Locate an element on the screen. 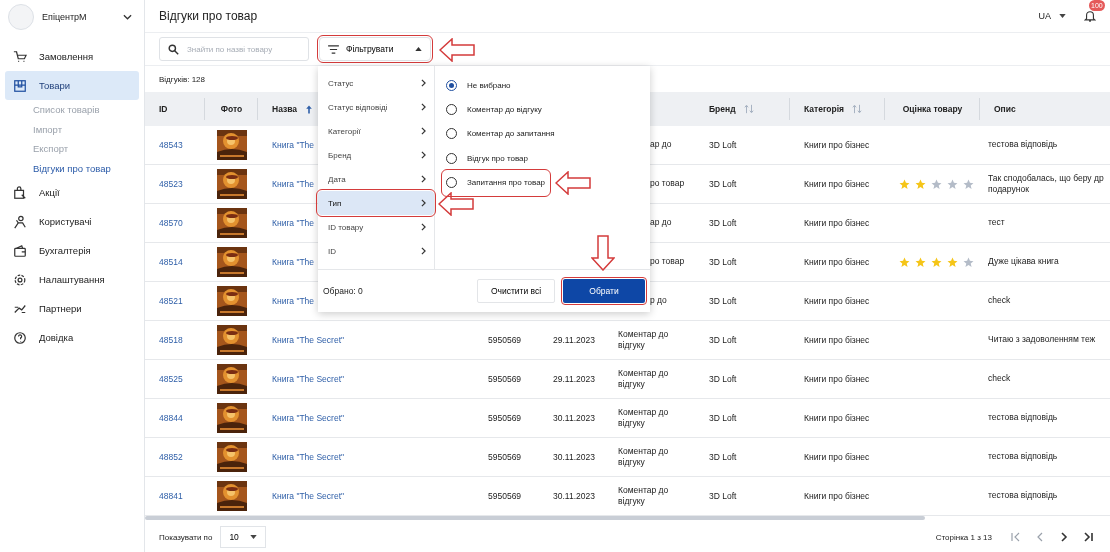  table-cell: 29.11.2023 is located at coordinates (574, 379).